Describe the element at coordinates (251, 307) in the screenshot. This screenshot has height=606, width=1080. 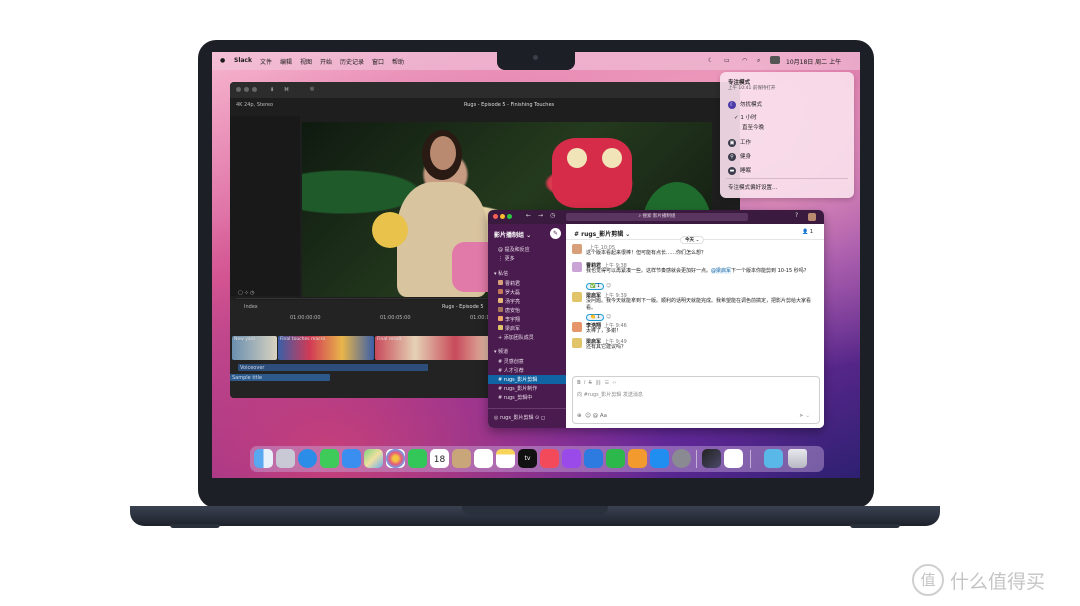
I see `index-tab: Index` at that location.